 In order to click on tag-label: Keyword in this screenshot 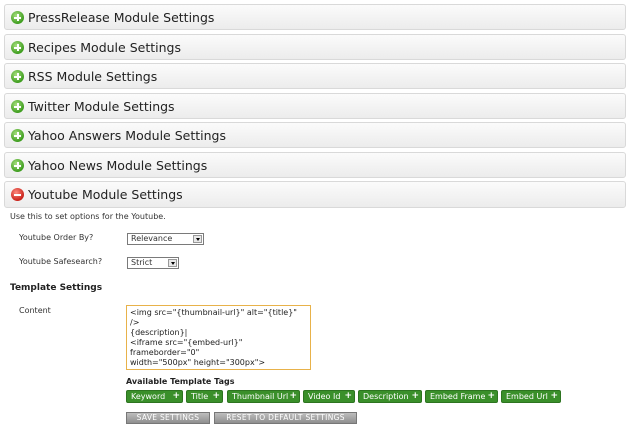, I will do `click(148, 396)`.